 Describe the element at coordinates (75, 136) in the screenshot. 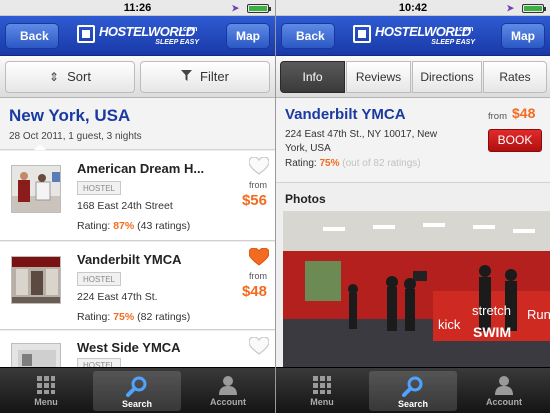

I see `search-summary: 28 Oct 2011, 1 guest, 3 nights` at that location.